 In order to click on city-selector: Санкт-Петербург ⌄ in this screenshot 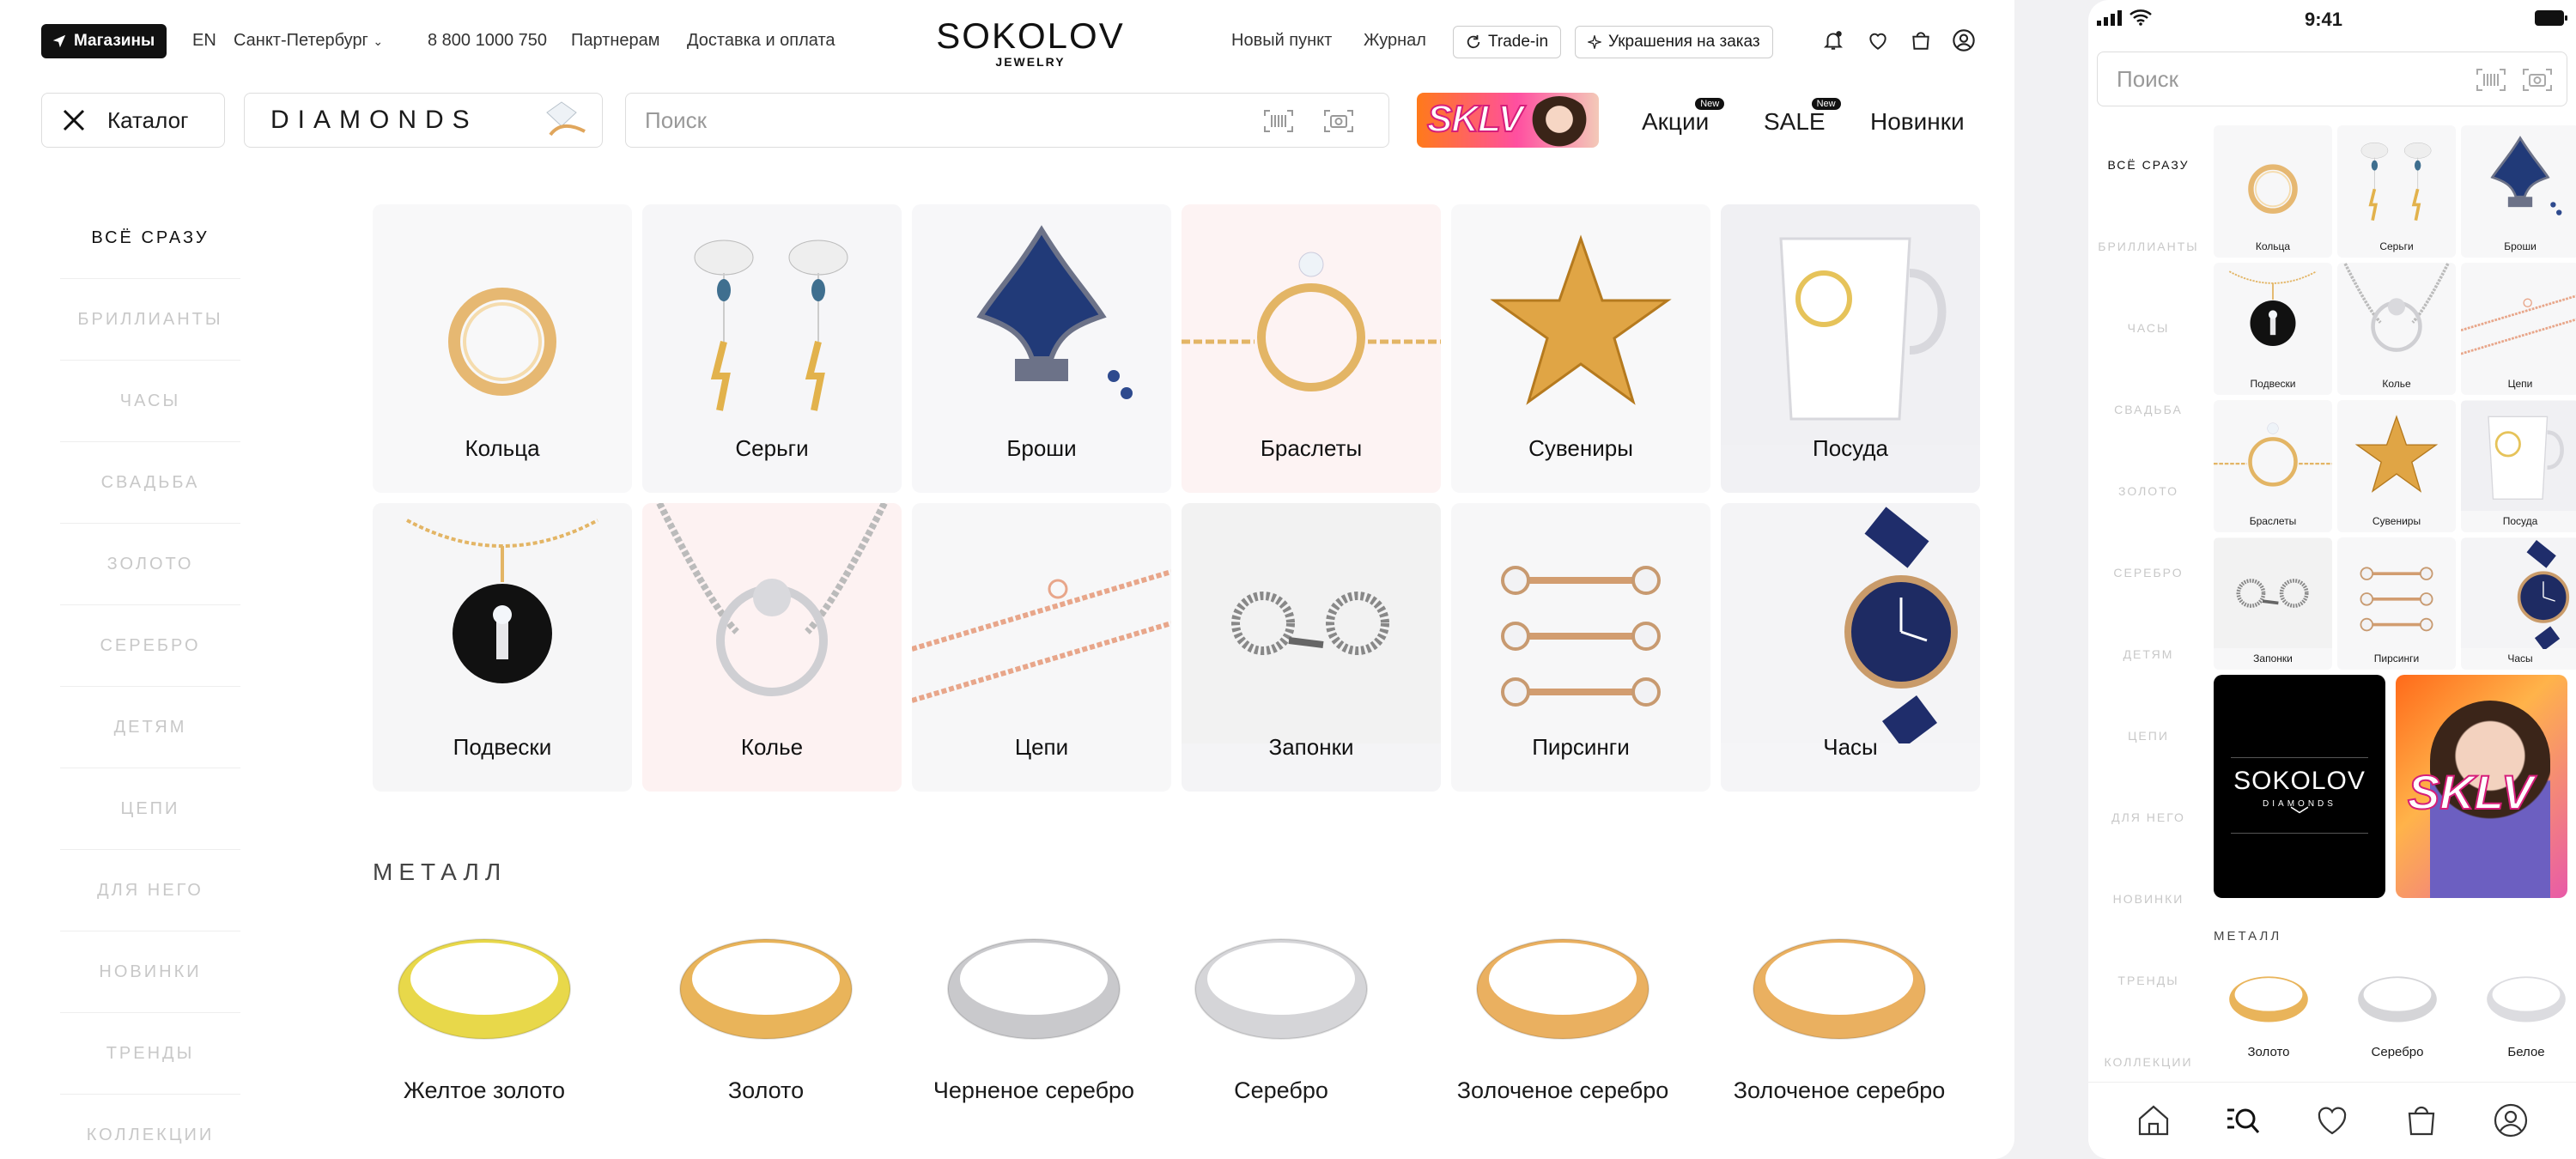, I will do `click(308, 41)`.